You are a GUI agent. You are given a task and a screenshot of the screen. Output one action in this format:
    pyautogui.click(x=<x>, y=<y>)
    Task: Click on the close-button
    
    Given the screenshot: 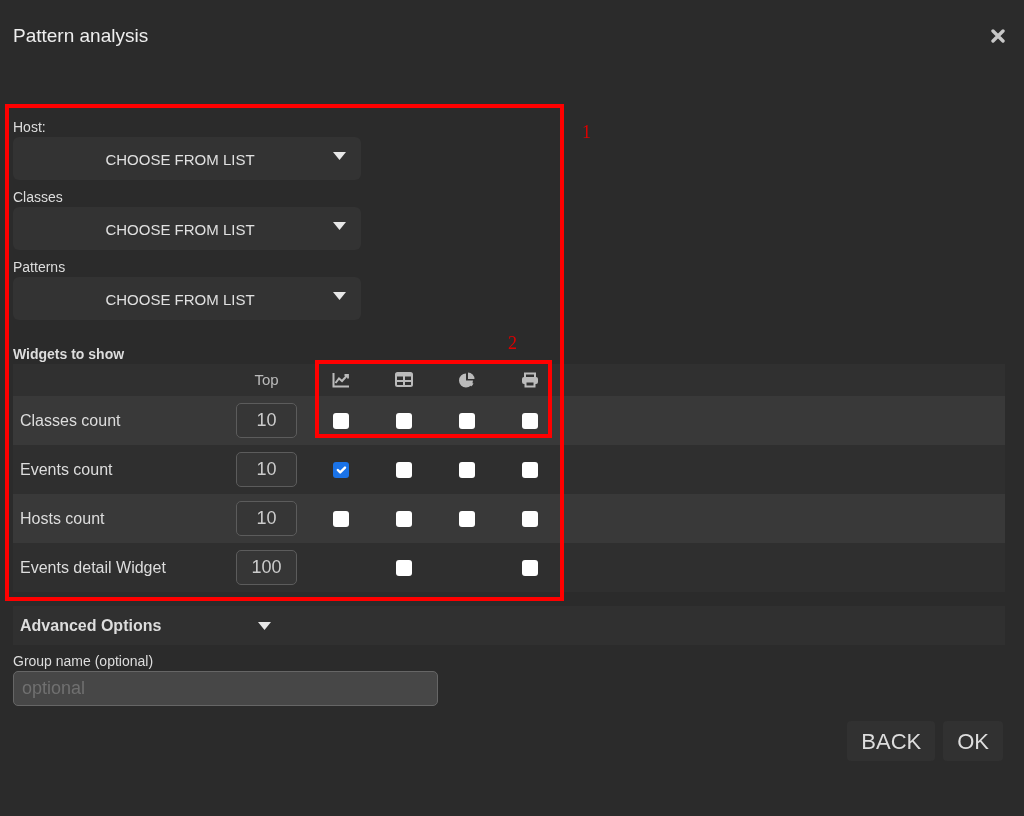 What is the action you would take?
    pyautogui.click(x=998, y=36)
    